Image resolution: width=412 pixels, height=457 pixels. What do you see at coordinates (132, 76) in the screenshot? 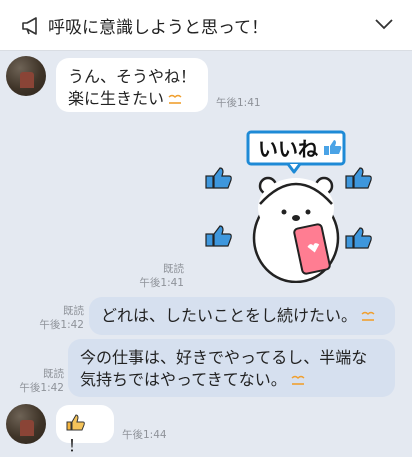
I see `message-line: うん、そうやね！` at bounding box center [132, 76].